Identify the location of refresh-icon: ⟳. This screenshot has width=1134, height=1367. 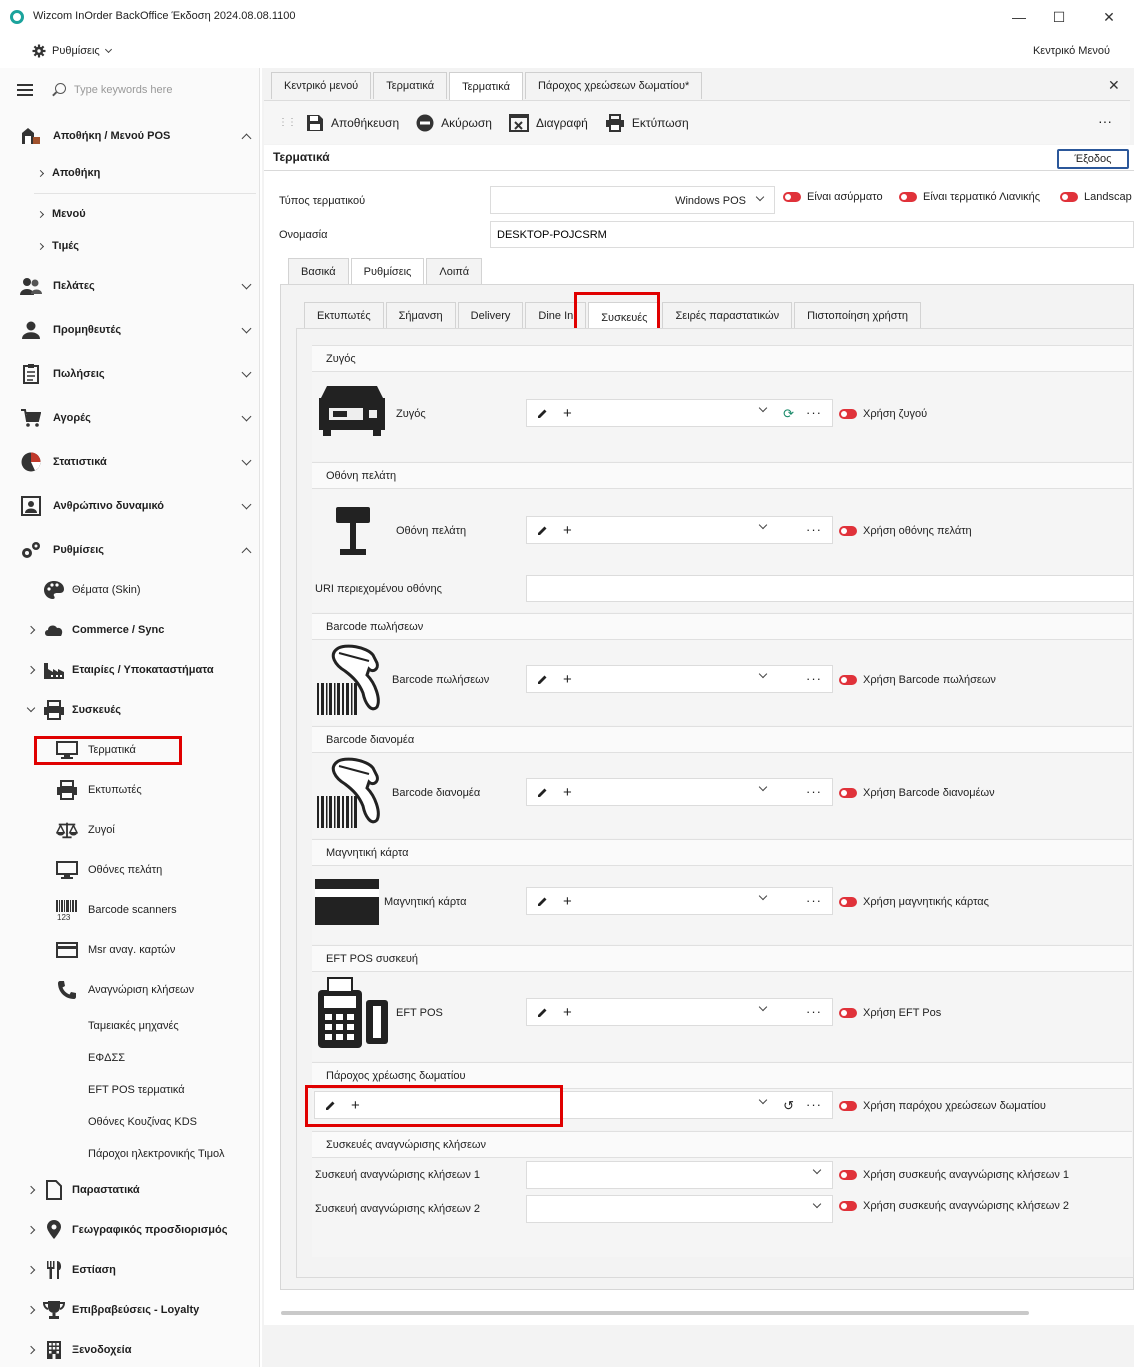
(788, 414).